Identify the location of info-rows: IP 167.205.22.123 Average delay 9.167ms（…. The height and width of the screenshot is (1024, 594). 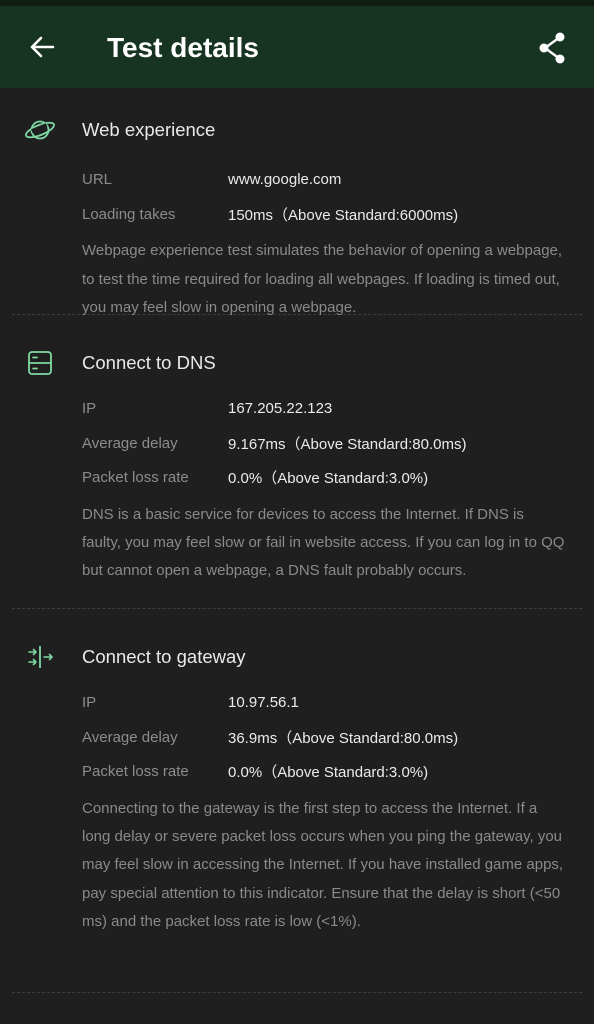
(297, 443).